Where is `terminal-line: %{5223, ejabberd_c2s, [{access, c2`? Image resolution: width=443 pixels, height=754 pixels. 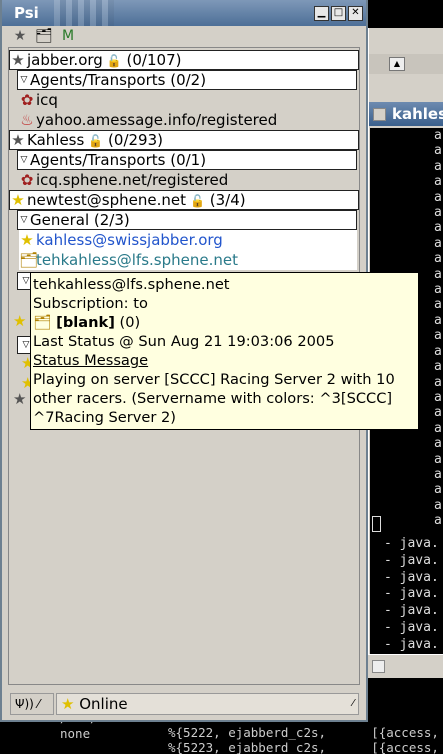
terminal-line: %{5223, ejabberd_c2s, [{access, c2 is located at coordinates (305, 747).